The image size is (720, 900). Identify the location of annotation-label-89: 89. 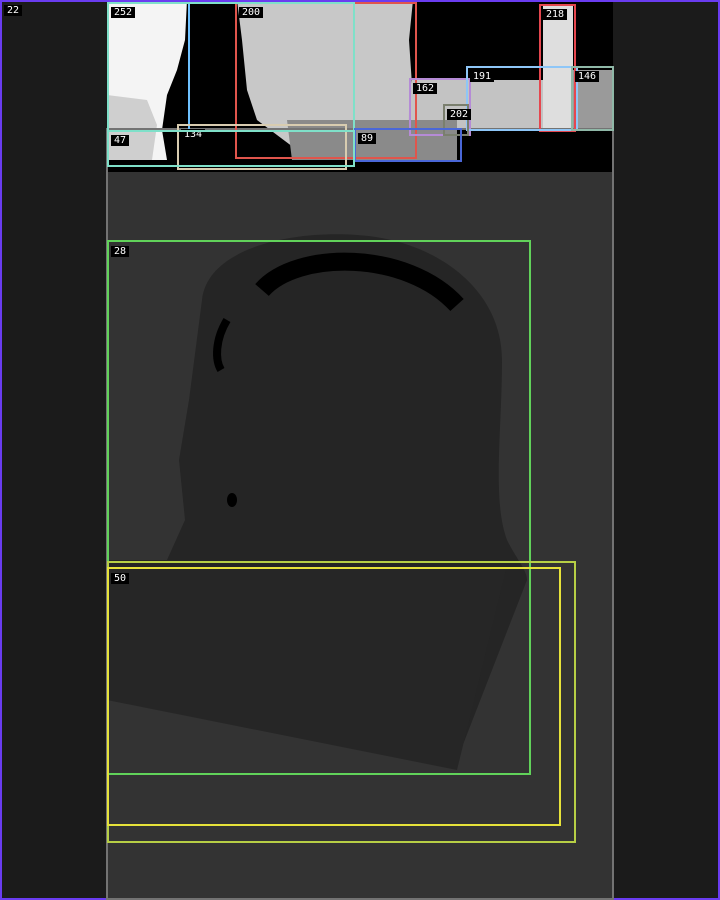
(367, 138).